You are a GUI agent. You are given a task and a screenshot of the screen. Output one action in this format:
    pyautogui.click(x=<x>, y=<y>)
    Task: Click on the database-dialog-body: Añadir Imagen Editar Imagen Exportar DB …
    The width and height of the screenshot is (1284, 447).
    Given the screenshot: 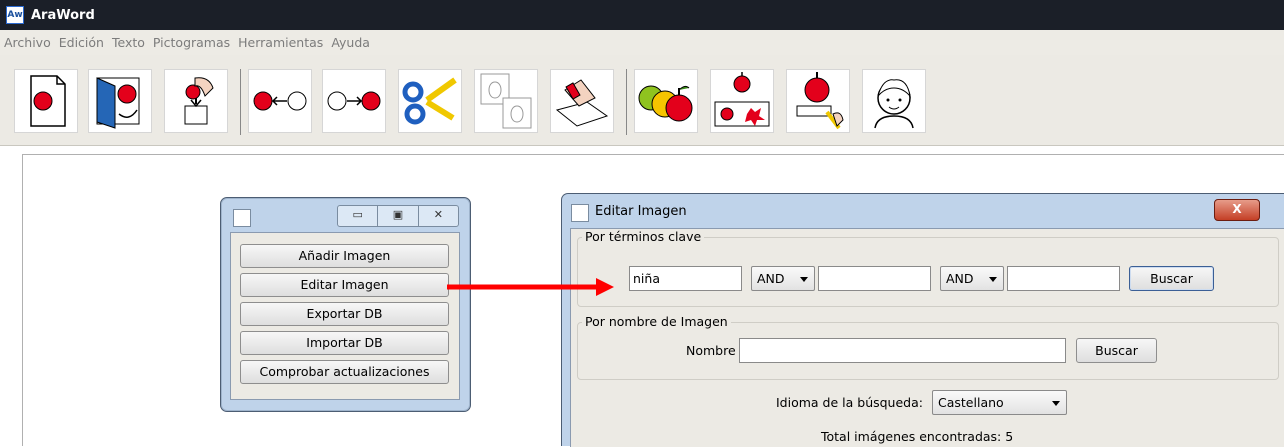 What is the action you would take?
    pyautogui.click(x=345, y=316)
    